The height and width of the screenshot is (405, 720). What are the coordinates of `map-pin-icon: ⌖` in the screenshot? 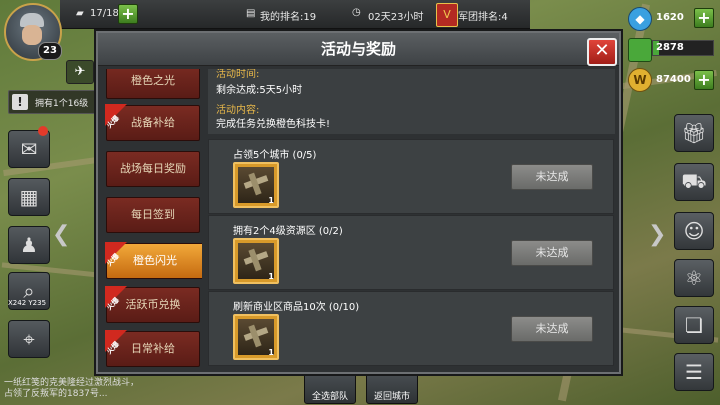 It's located at (29, 339).